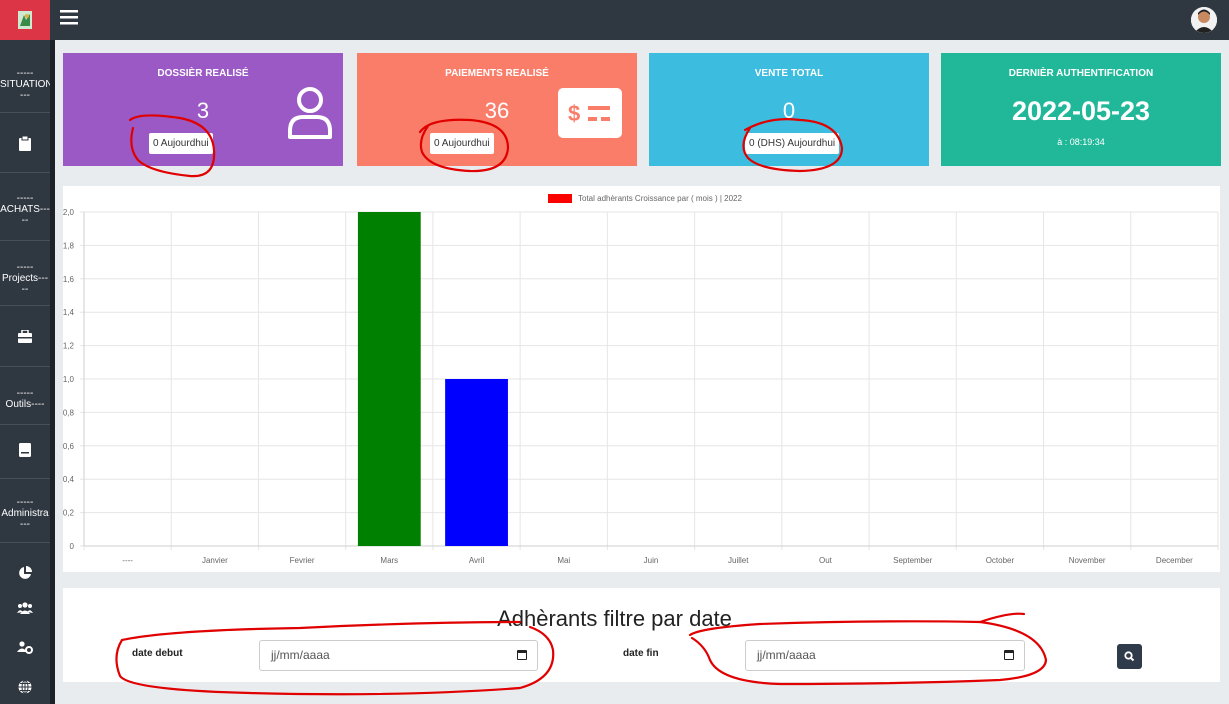 This screenshot has height=704, width=1229. What do you see at coordinates (786, 655) in the screenshot?
I see `end-date-placeholder: jj/mm/aaaa` at bounding box center [786, 655].